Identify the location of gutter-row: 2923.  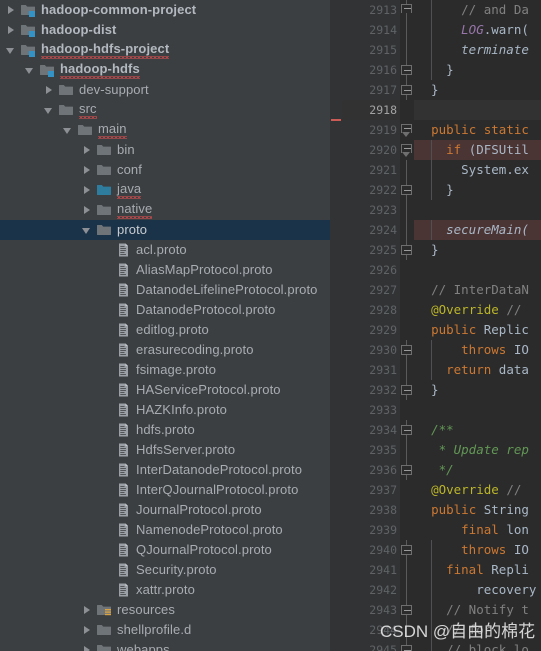
(371, 210).